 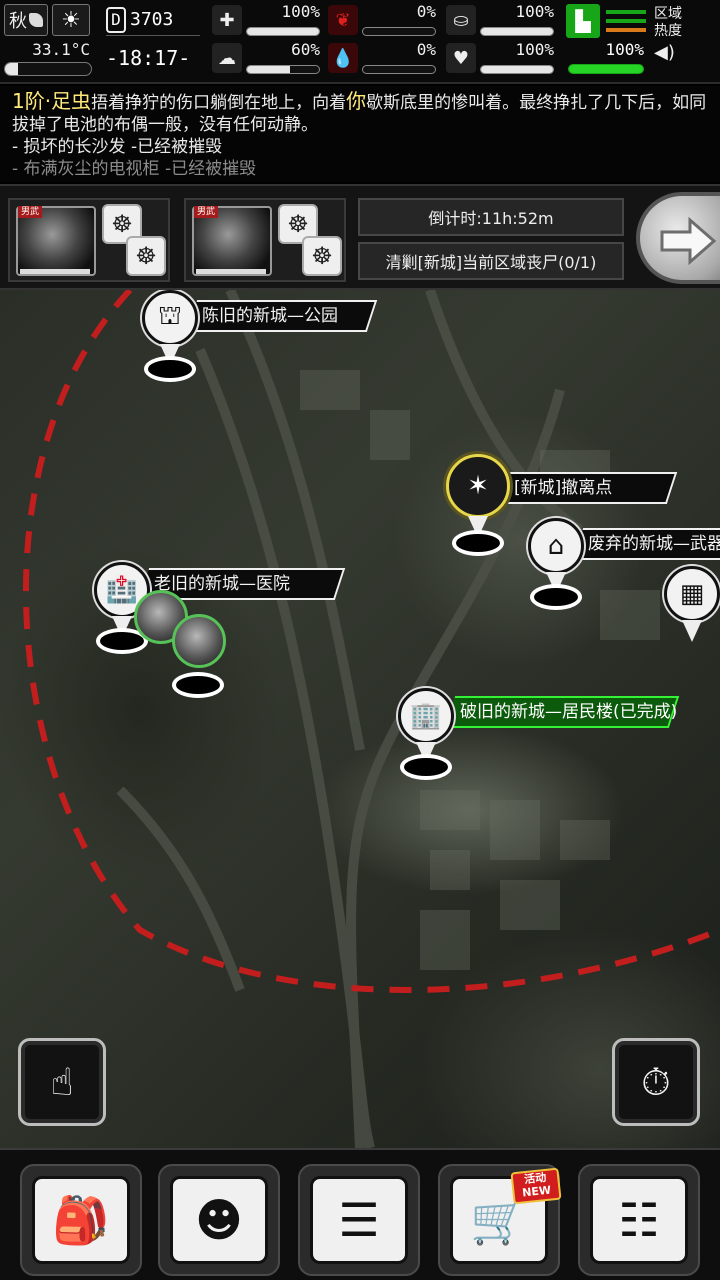 I want to click on mood-bar-fill, so click(x=269, y=69).